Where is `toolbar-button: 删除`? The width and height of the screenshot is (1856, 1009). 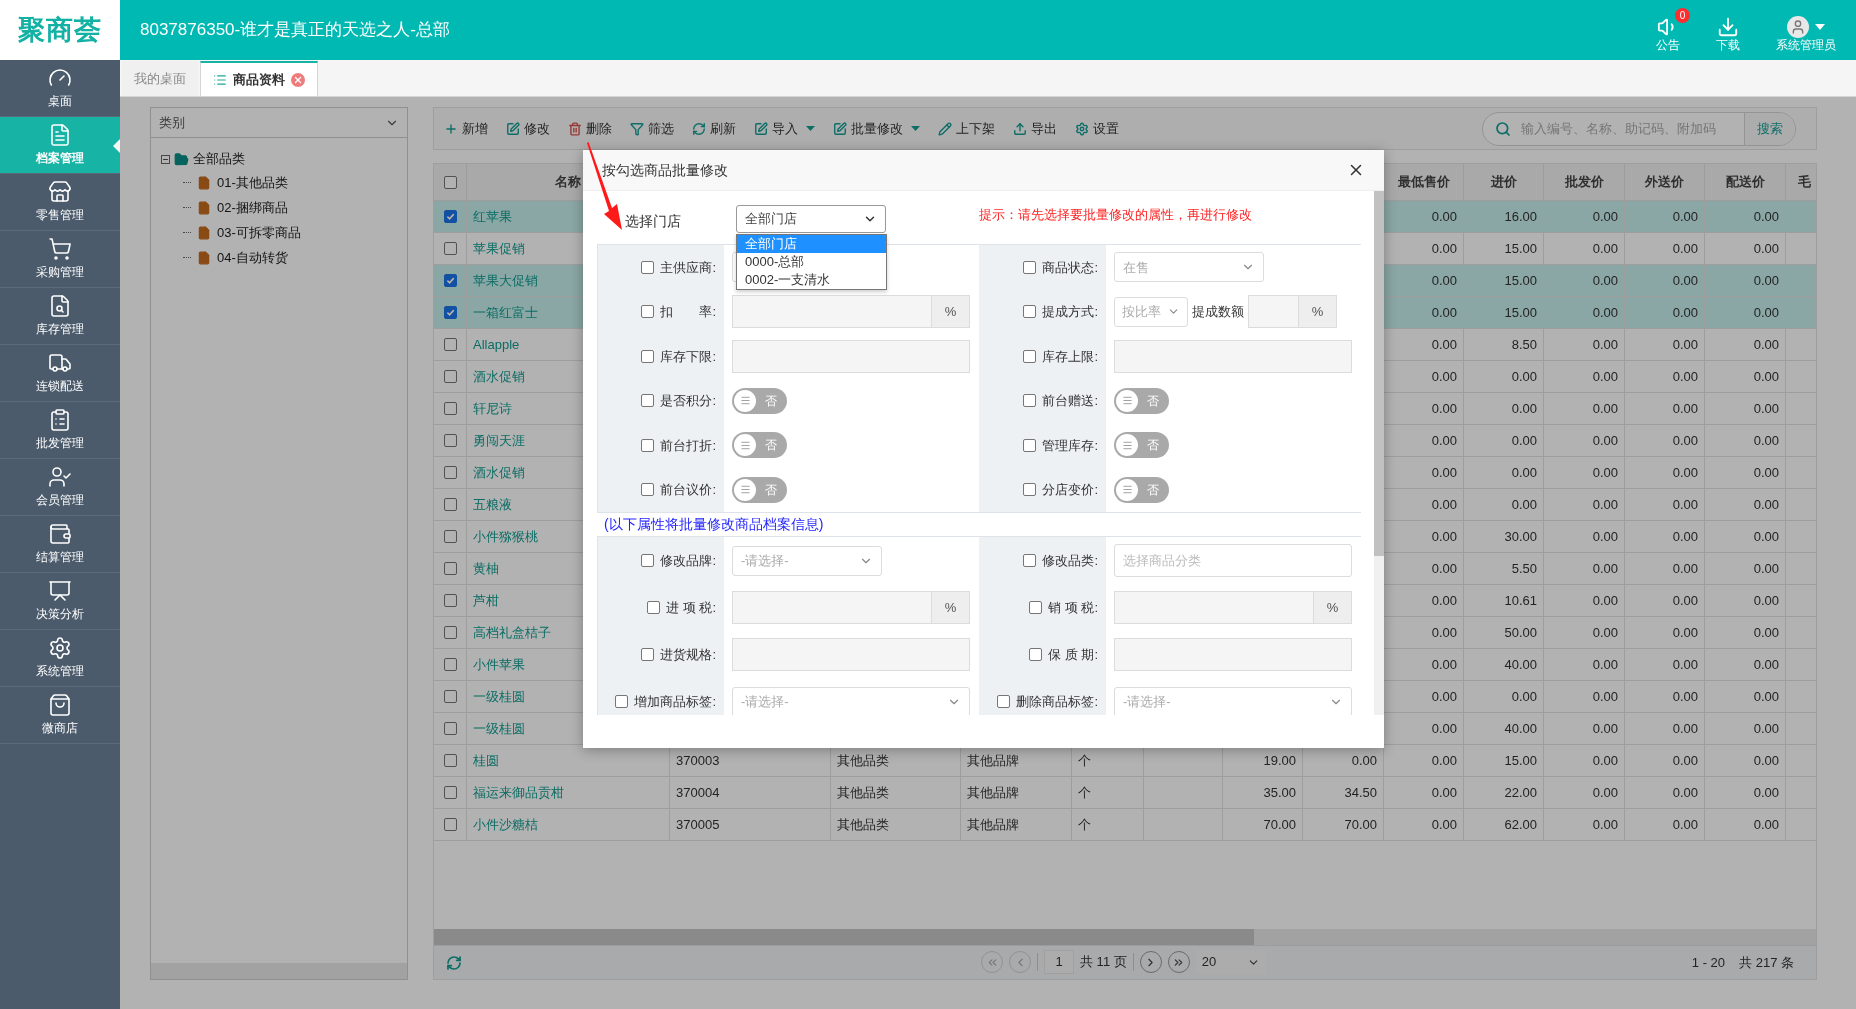 toolbar-button: 删除 is located at coordinates (590, 128).